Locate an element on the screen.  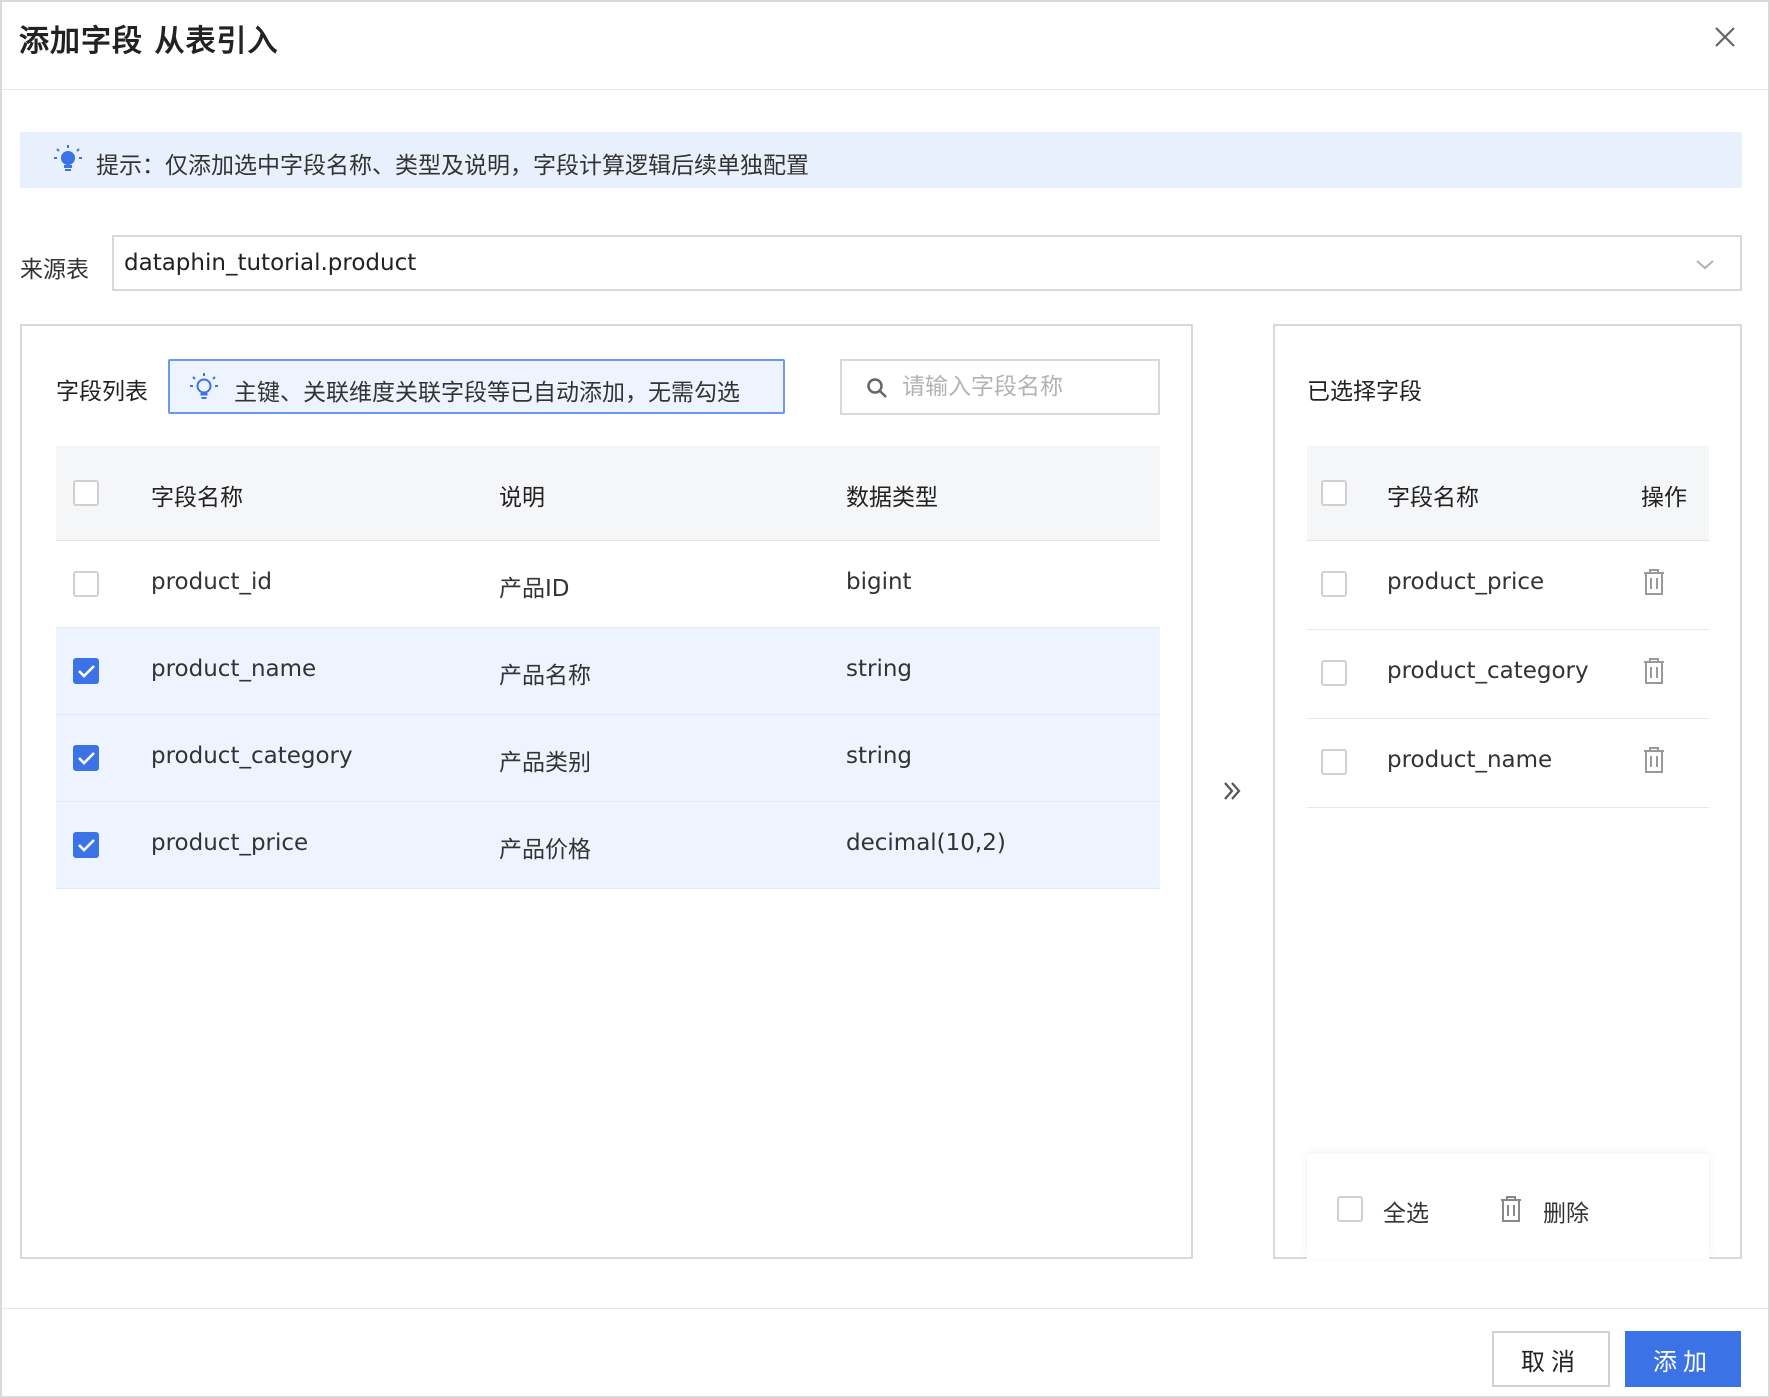
field-type: bigint is located at coordinates (879, 582).